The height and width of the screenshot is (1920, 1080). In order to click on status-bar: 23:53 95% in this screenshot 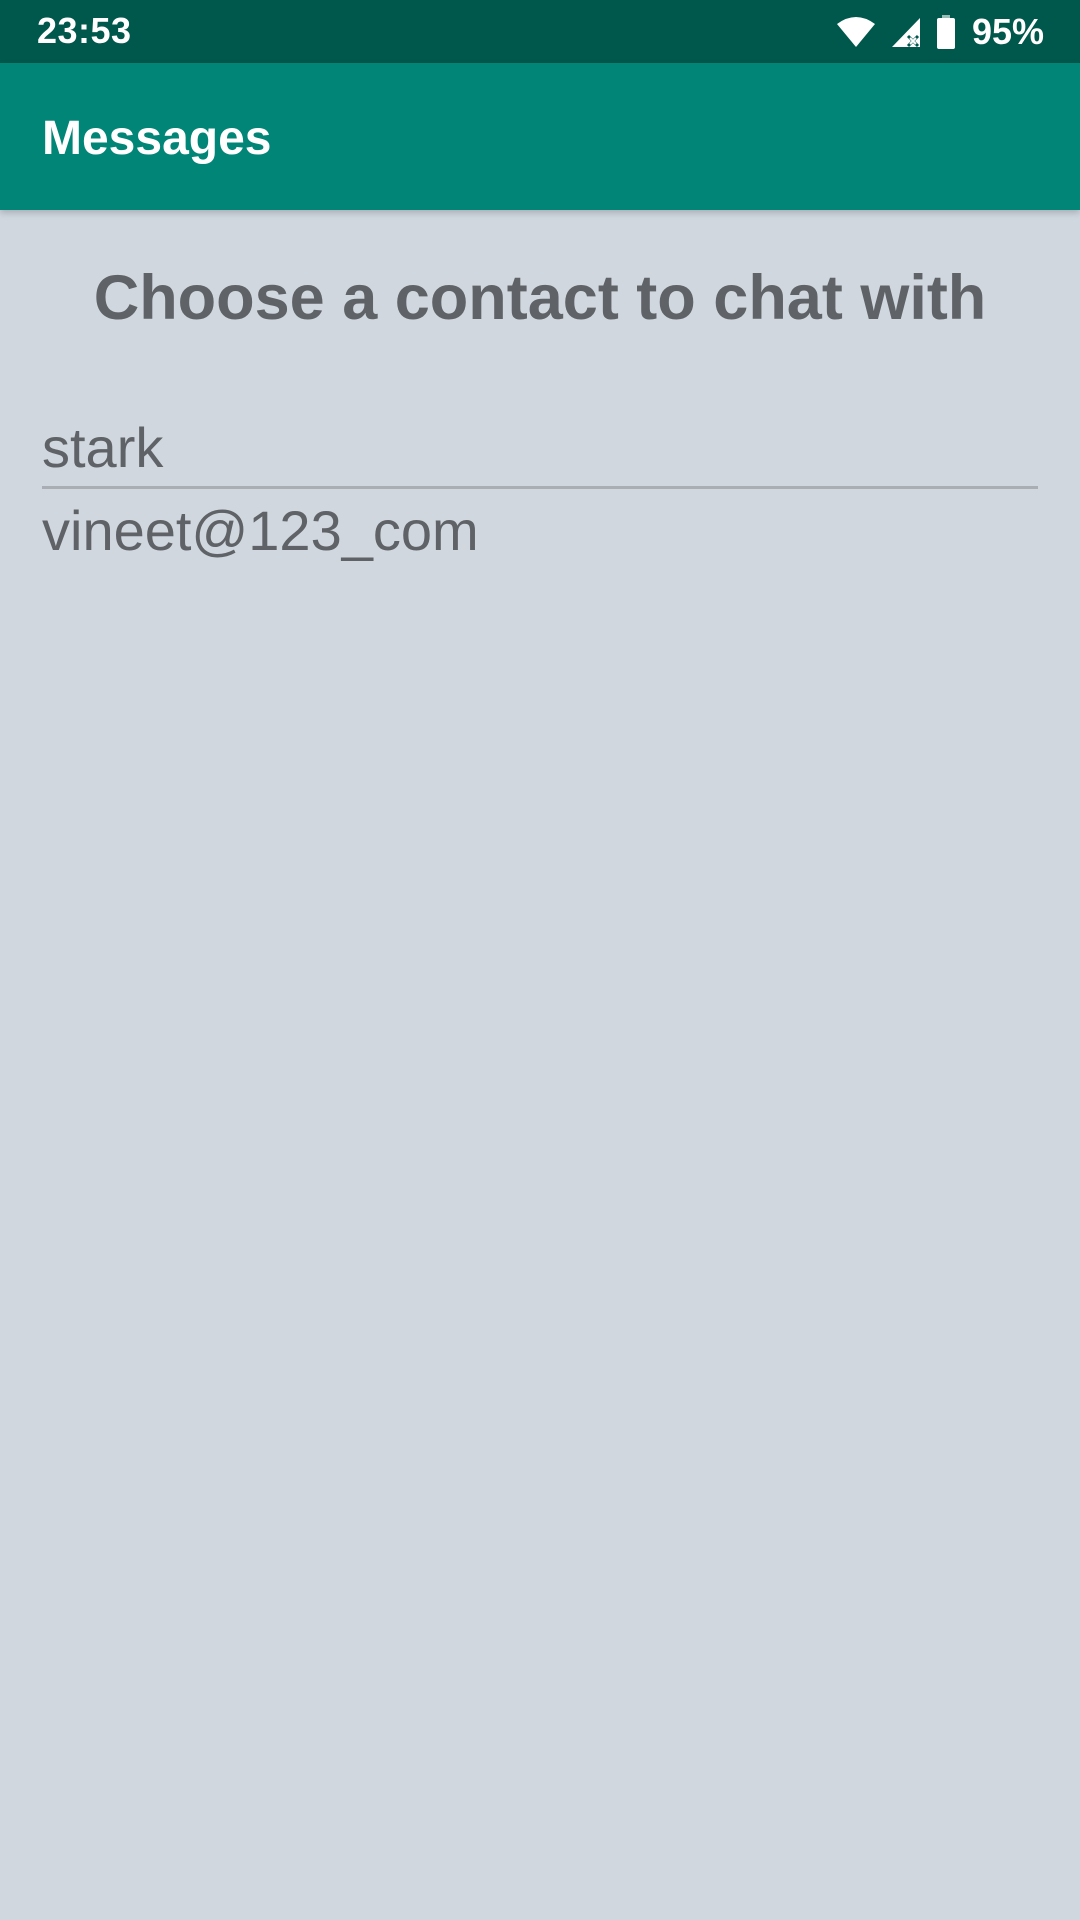, I will do `click(540, 31)`.